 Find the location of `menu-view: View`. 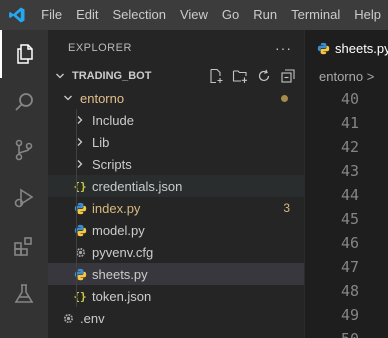

menu-view: View is located at coordinates (194, 15).